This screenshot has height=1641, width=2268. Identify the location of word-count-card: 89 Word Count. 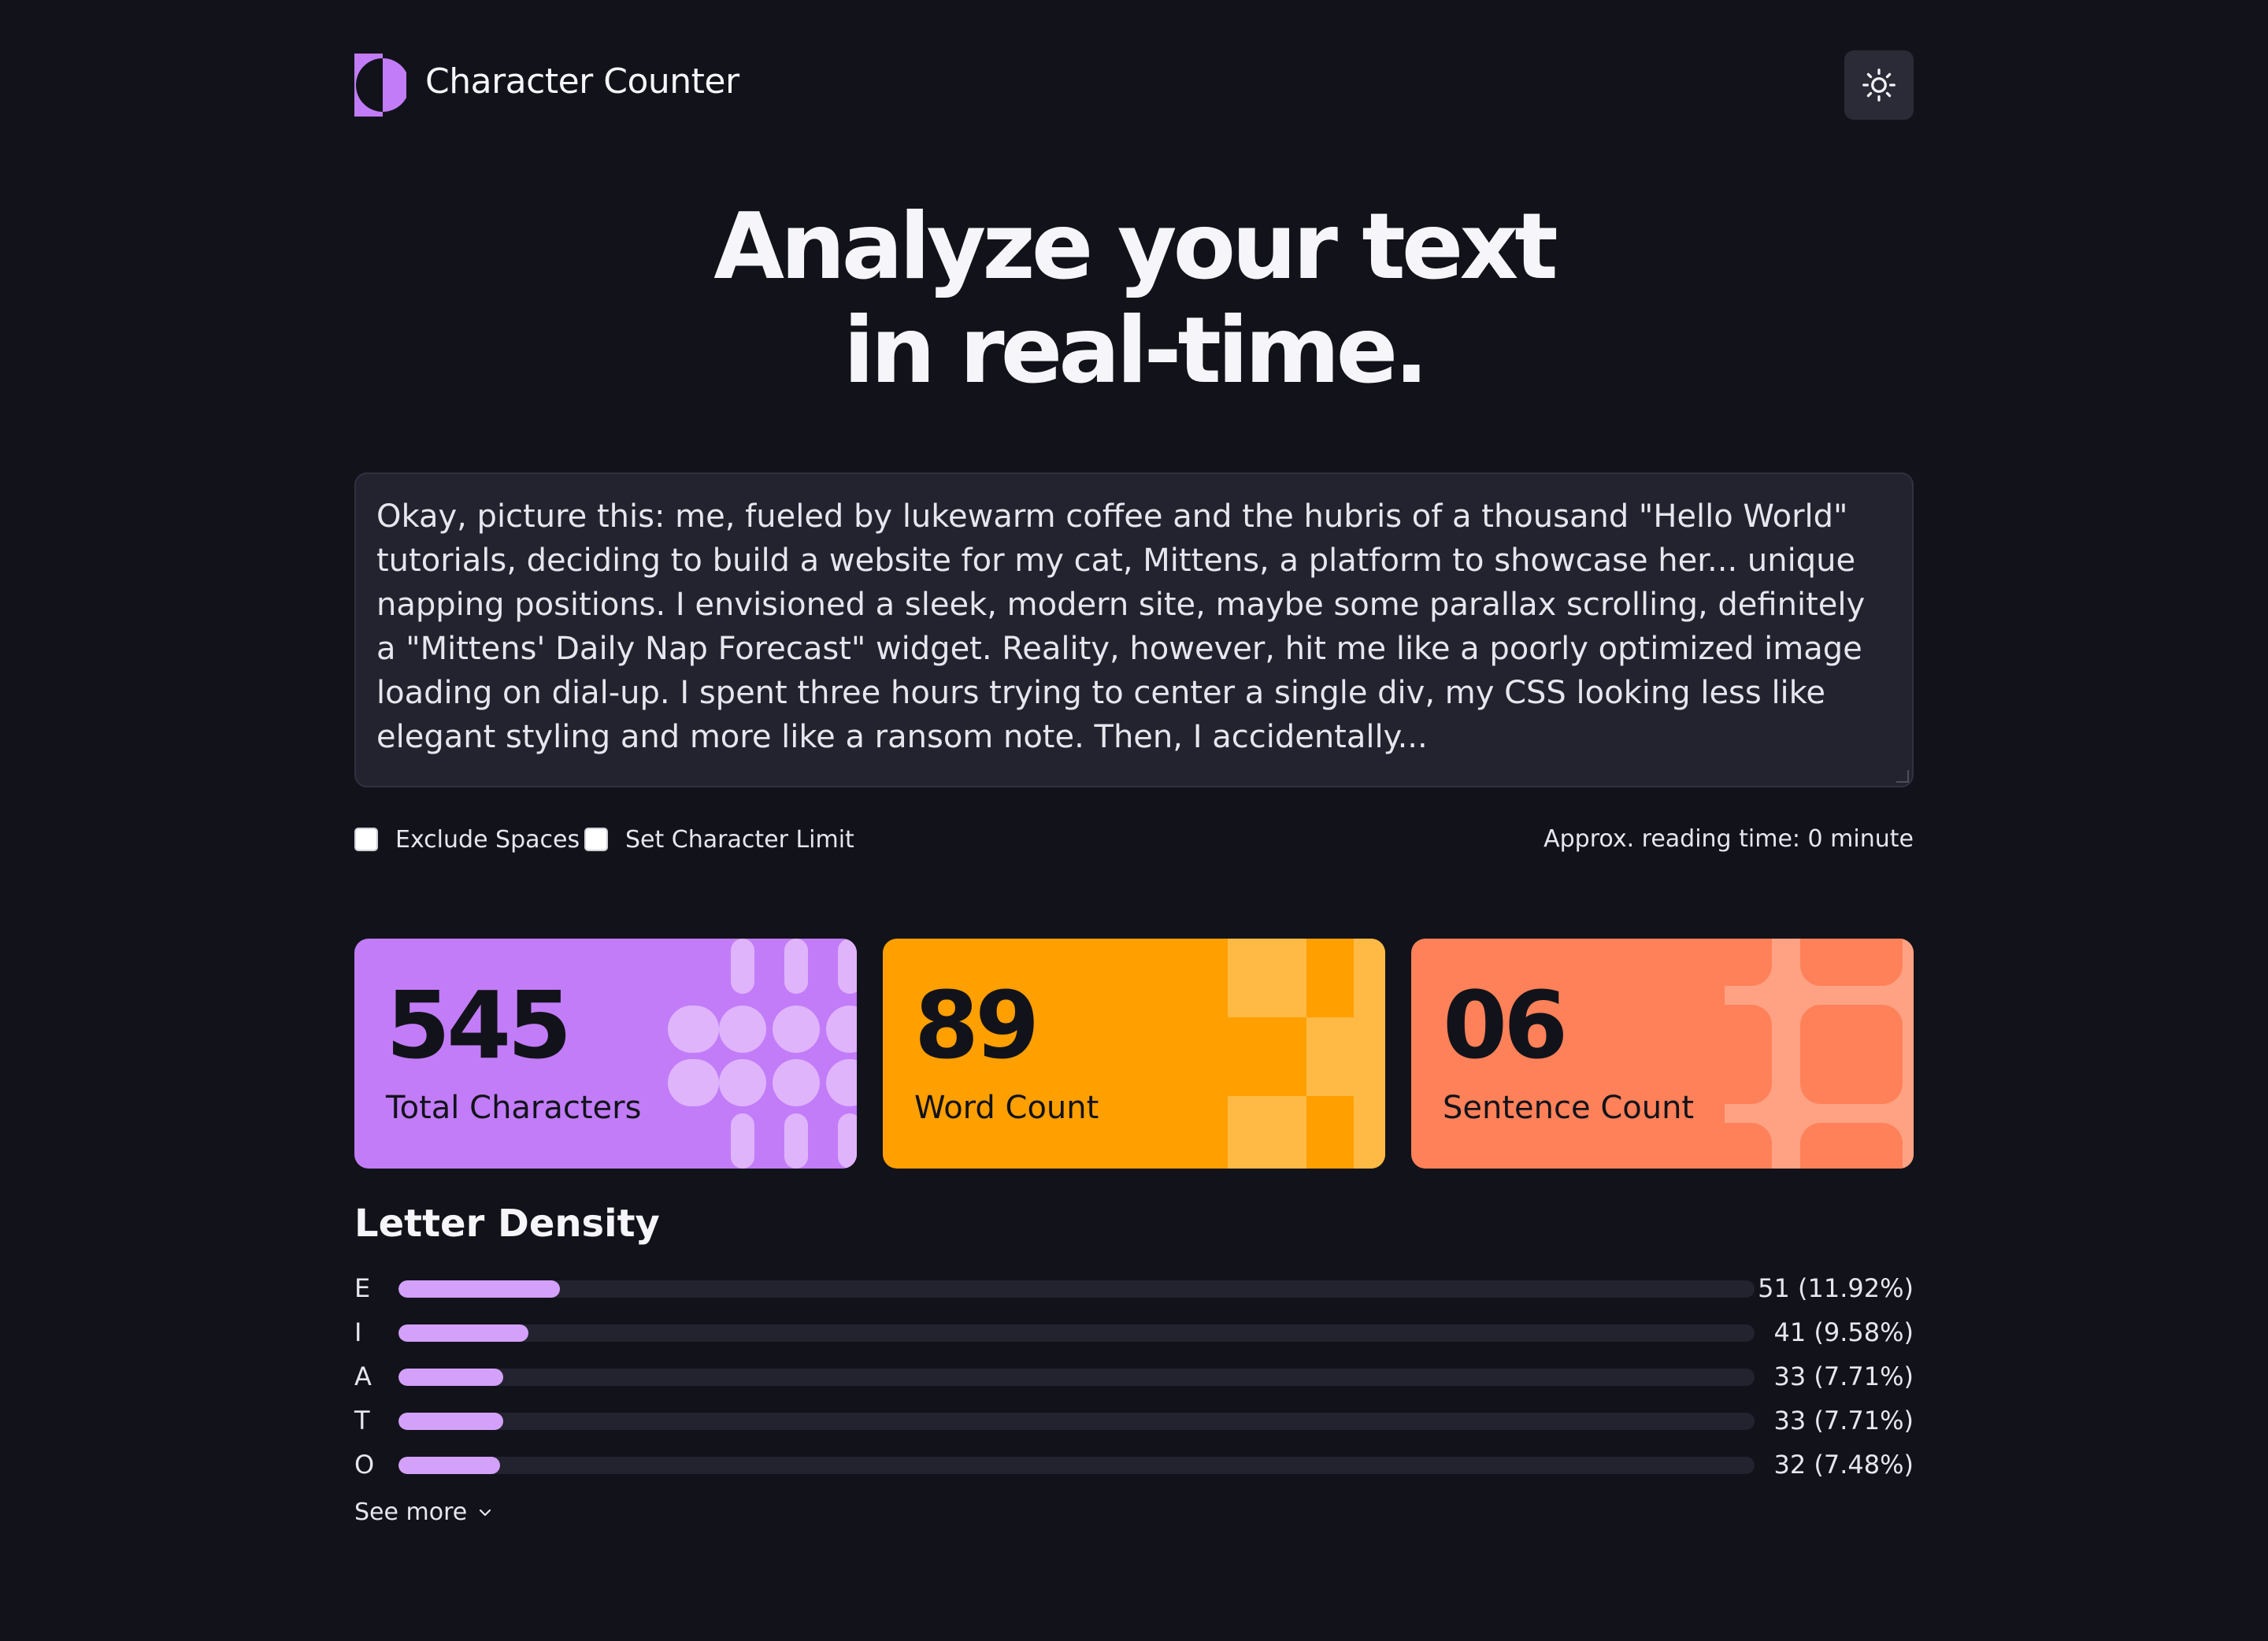
(1134, 1054).